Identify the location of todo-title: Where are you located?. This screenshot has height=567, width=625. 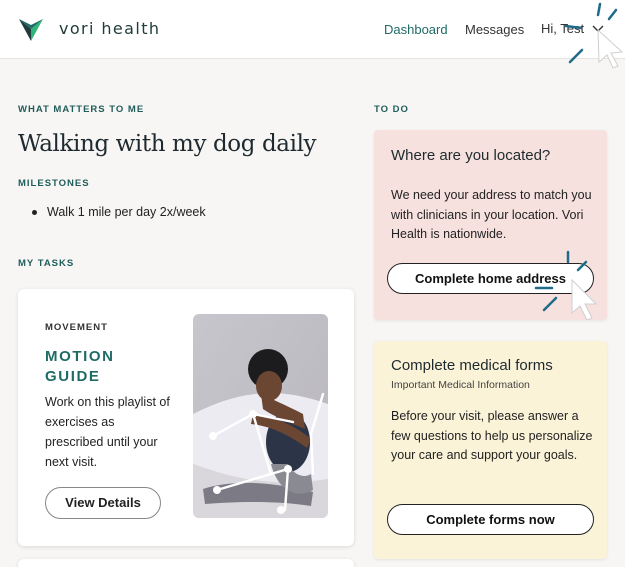
(471, 155).